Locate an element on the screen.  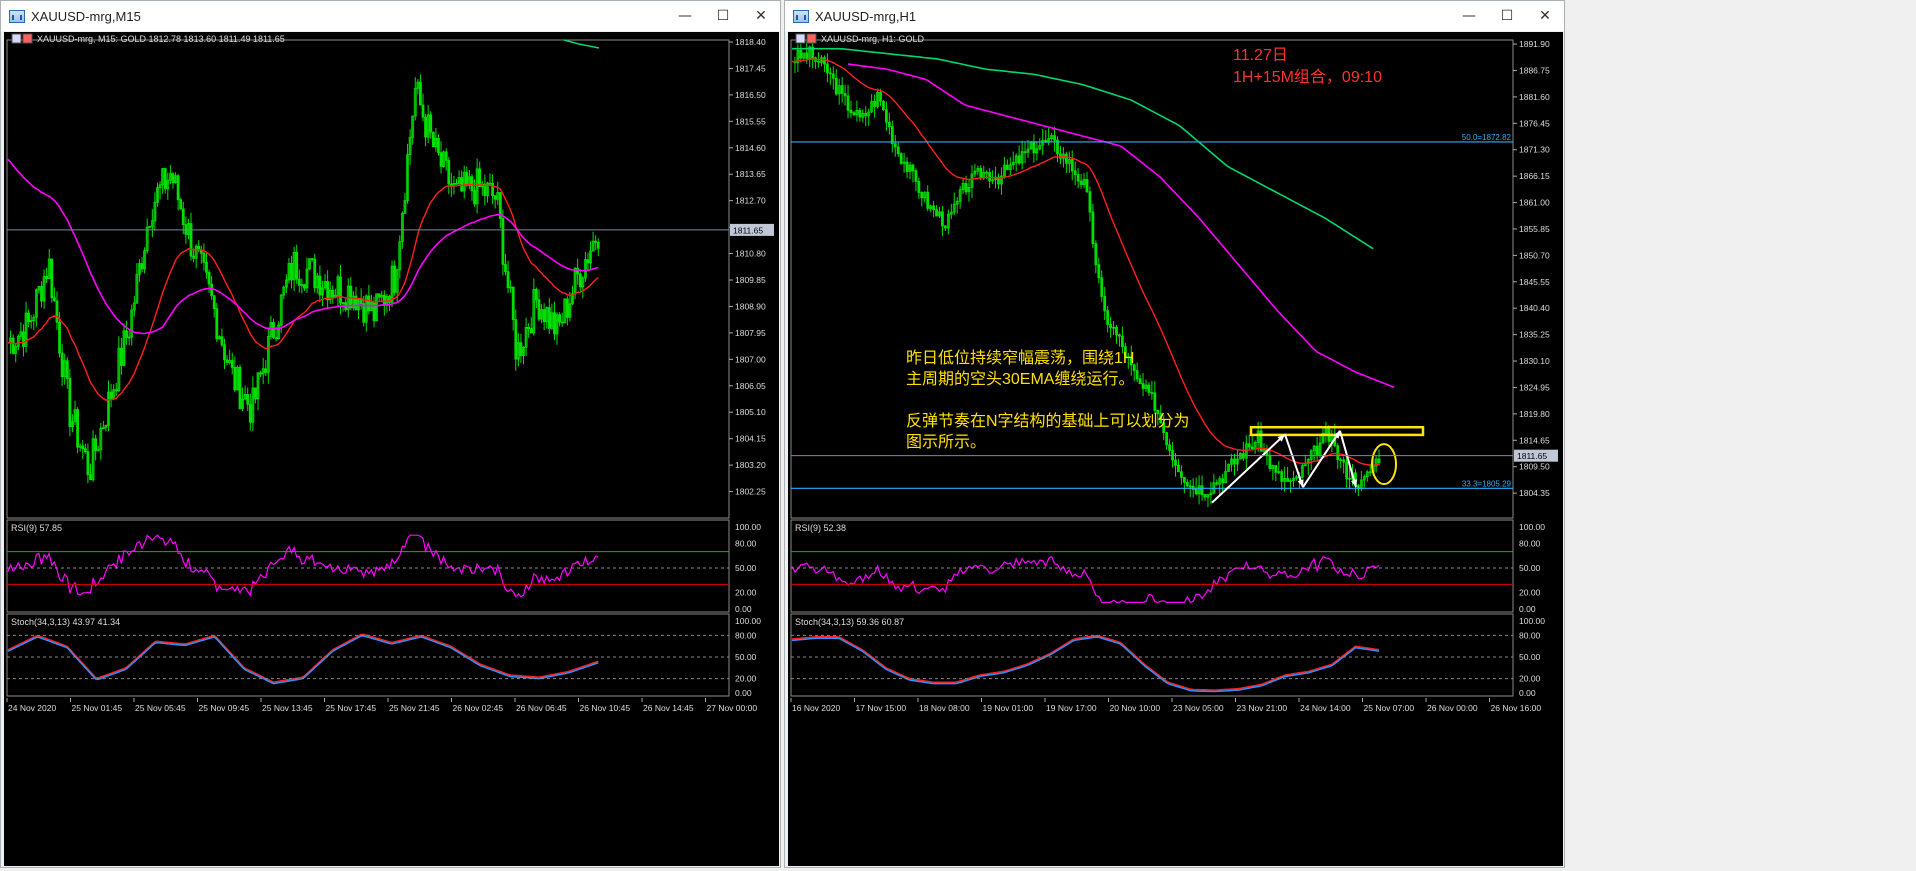
time-tick-label: 26 Nov 02:45 is located at coordinates (478, 708).